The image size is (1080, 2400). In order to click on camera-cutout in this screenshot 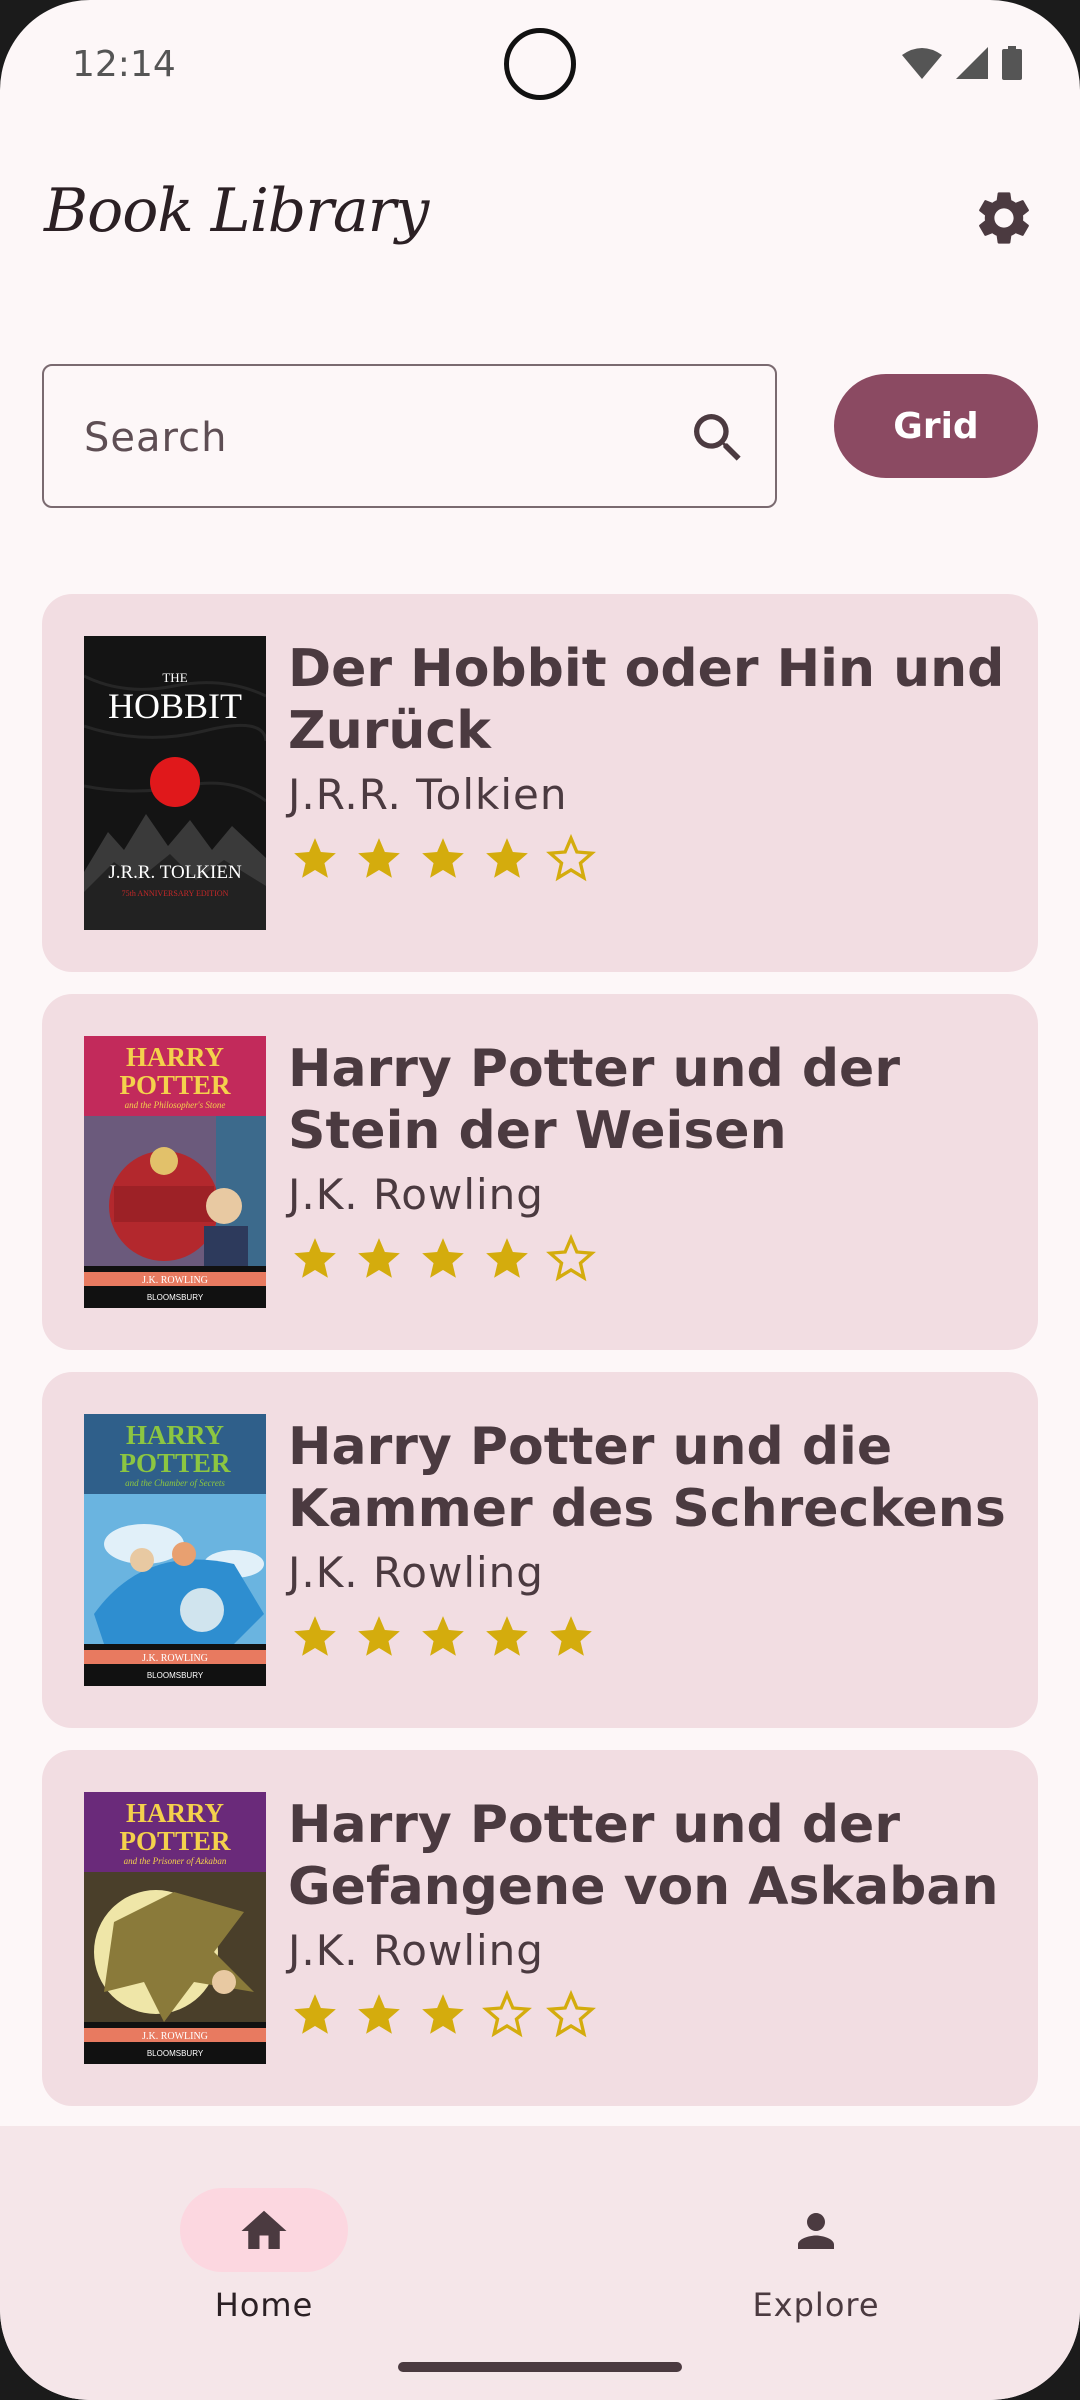, I will do `click(540, 64)`.